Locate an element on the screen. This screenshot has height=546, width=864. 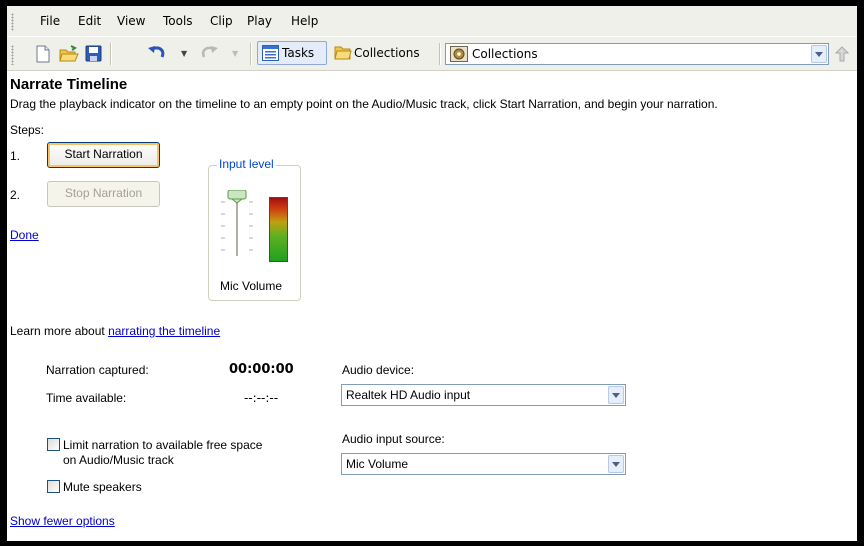
menu-clip: Clip is located at coordinates (221, 21).